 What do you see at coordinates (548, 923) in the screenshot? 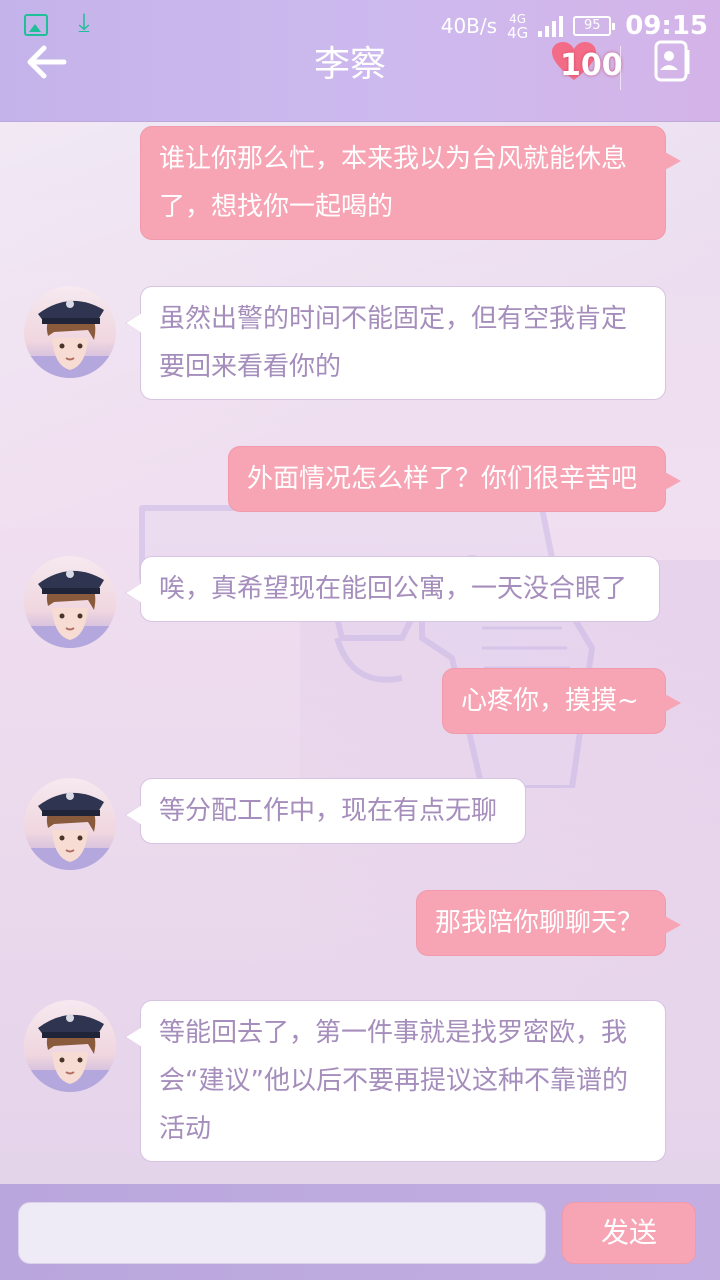
I see `message-bubble: 那我陪你聊聊天？` at bounding box center [548, 923].